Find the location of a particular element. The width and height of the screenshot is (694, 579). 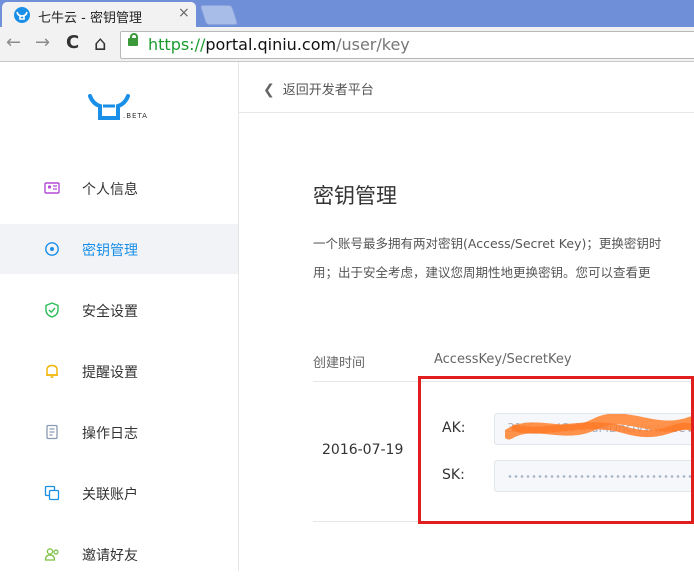

qiniu-logo-icon is located at coordinates (109, 109).